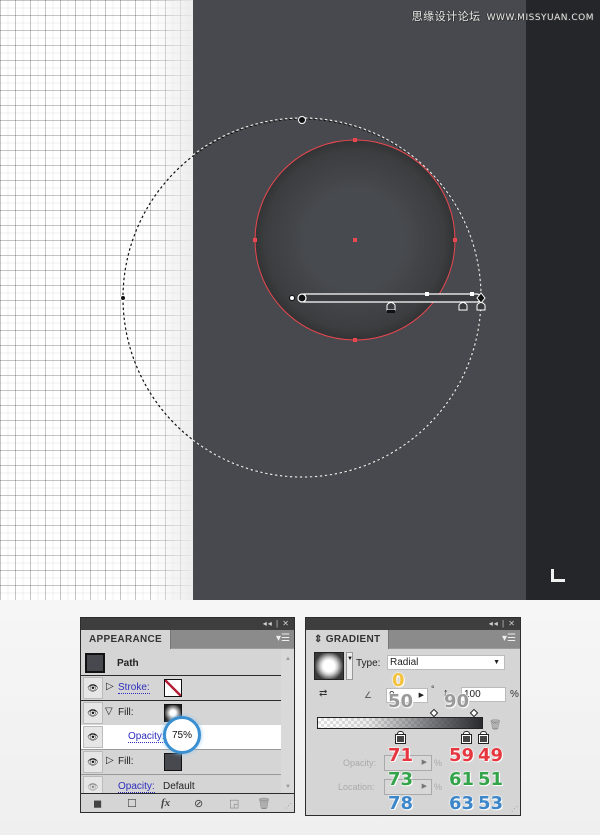  I want to click on annotator-origin, so click(302, 298).